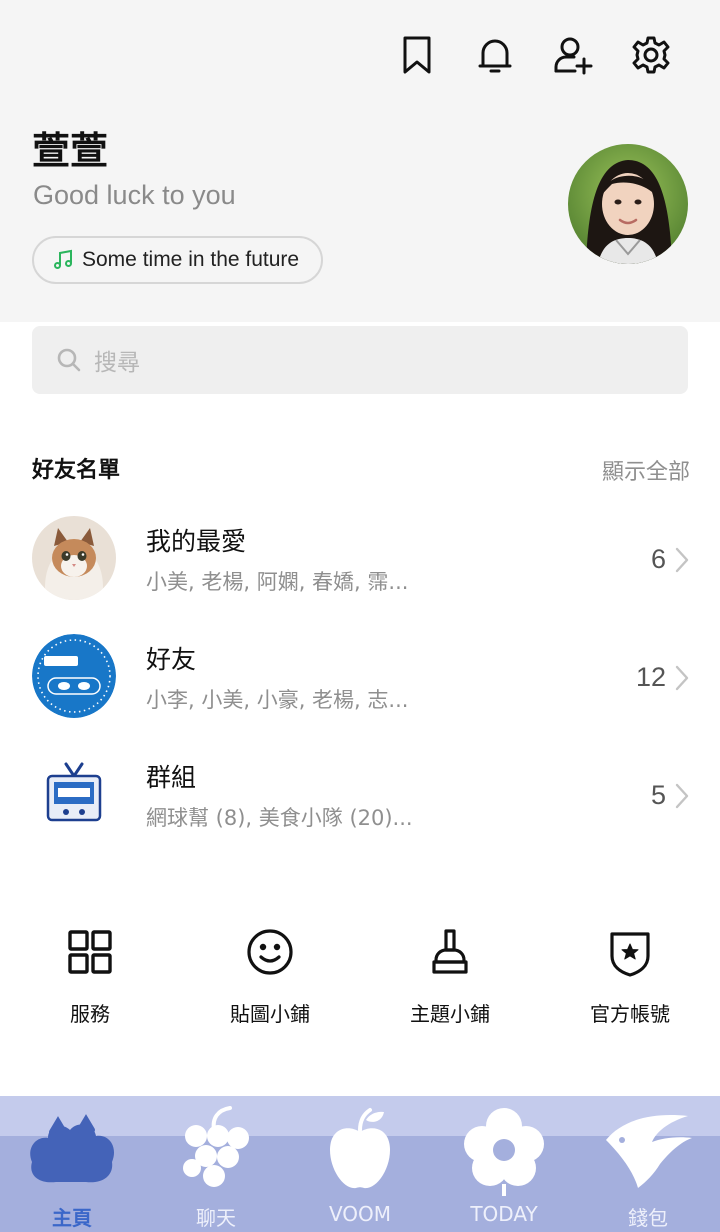 The image size is (720, 1232). What do you see at coordinates (360, 1214) in the screenshot?
I see `nav-label: VOOM` at bounding box center [360, 1214].